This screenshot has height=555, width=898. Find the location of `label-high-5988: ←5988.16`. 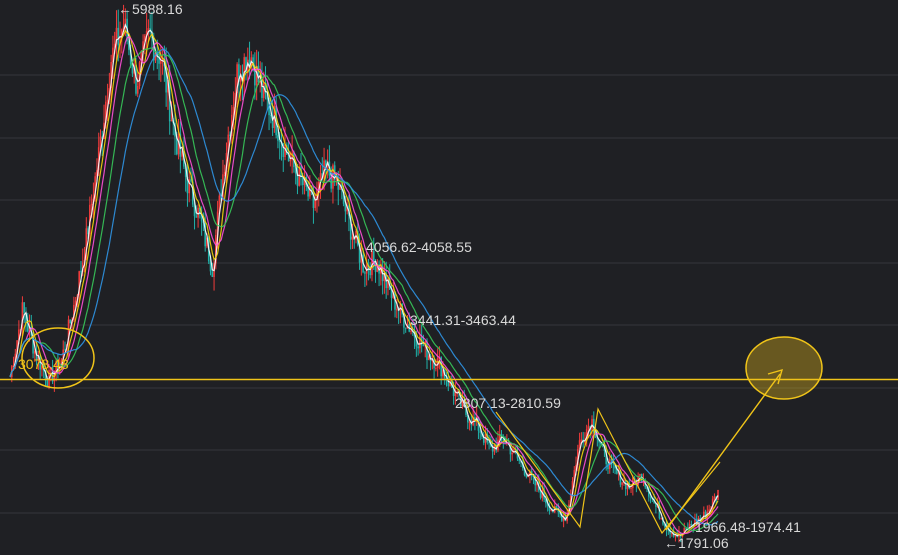

label-high-5988: ←5988.16 is located at coordinates (150, 9).